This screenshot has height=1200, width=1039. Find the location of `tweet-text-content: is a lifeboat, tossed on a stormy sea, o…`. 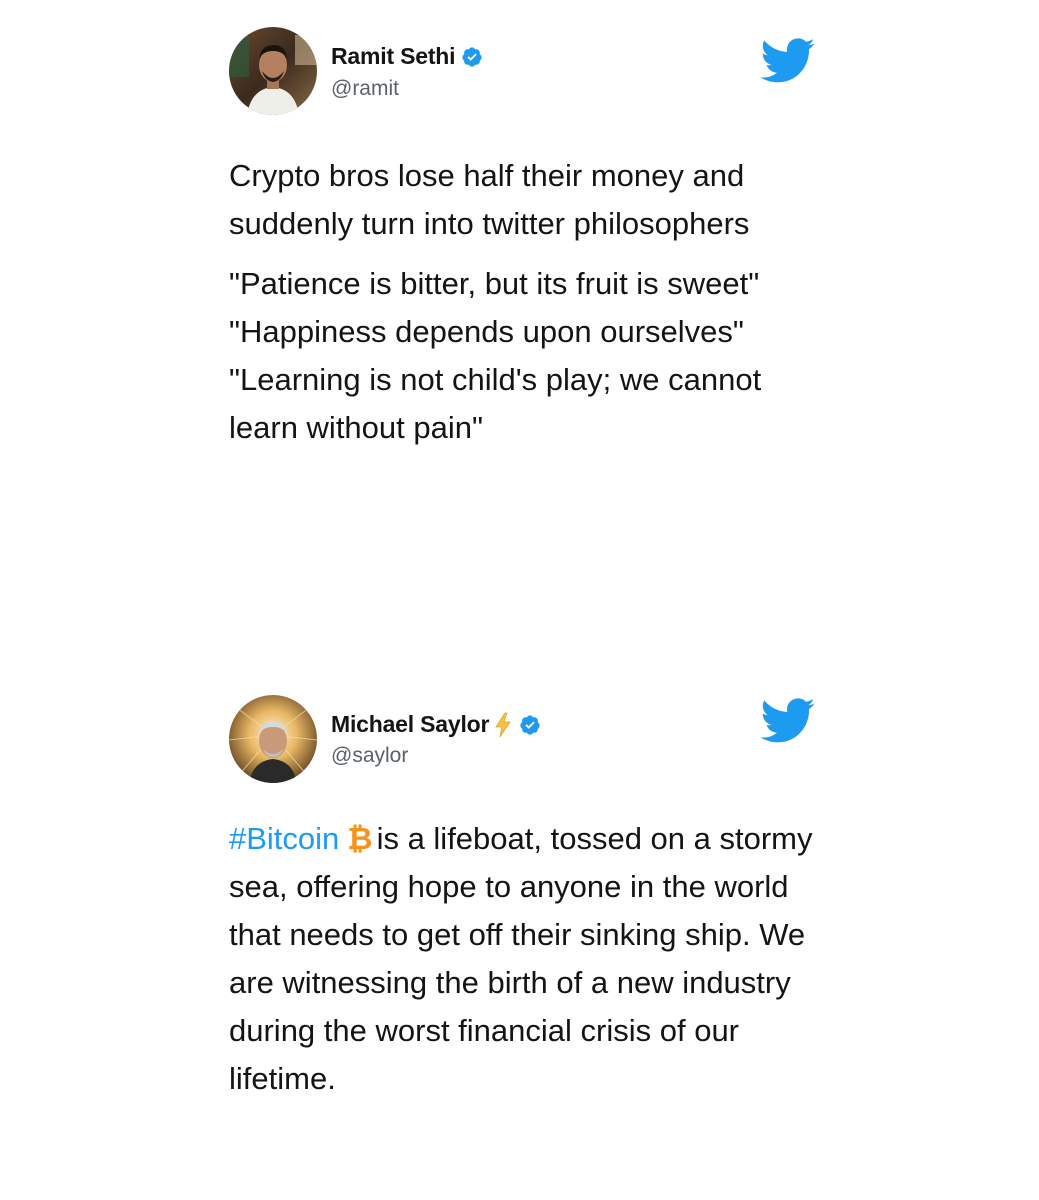

tweet-text-content: is a lifeboat, tossed on a stormy sea, o… is located at coordinates (521, 958).